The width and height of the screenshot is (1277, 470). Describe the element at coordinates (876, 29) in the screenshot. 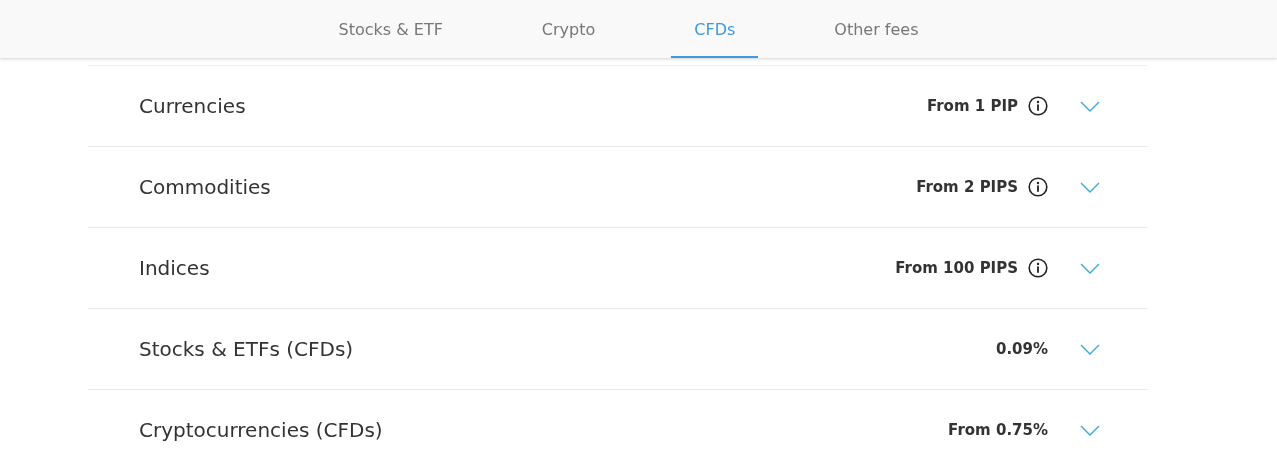

I see `tab: Other fees` at that location.